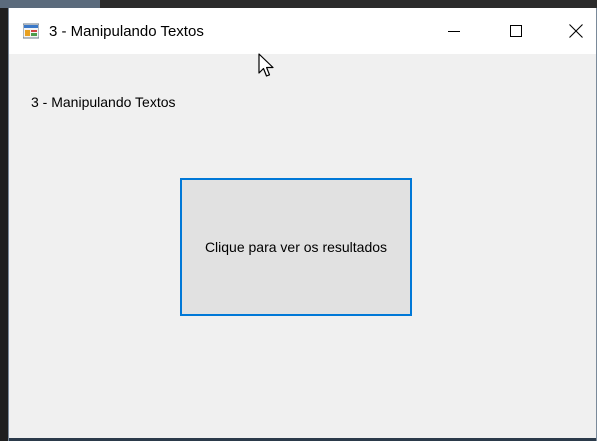  Describe the element at coordinates (266, 65) in the screenshot. I see `mouse-cursor-icon` at that location.